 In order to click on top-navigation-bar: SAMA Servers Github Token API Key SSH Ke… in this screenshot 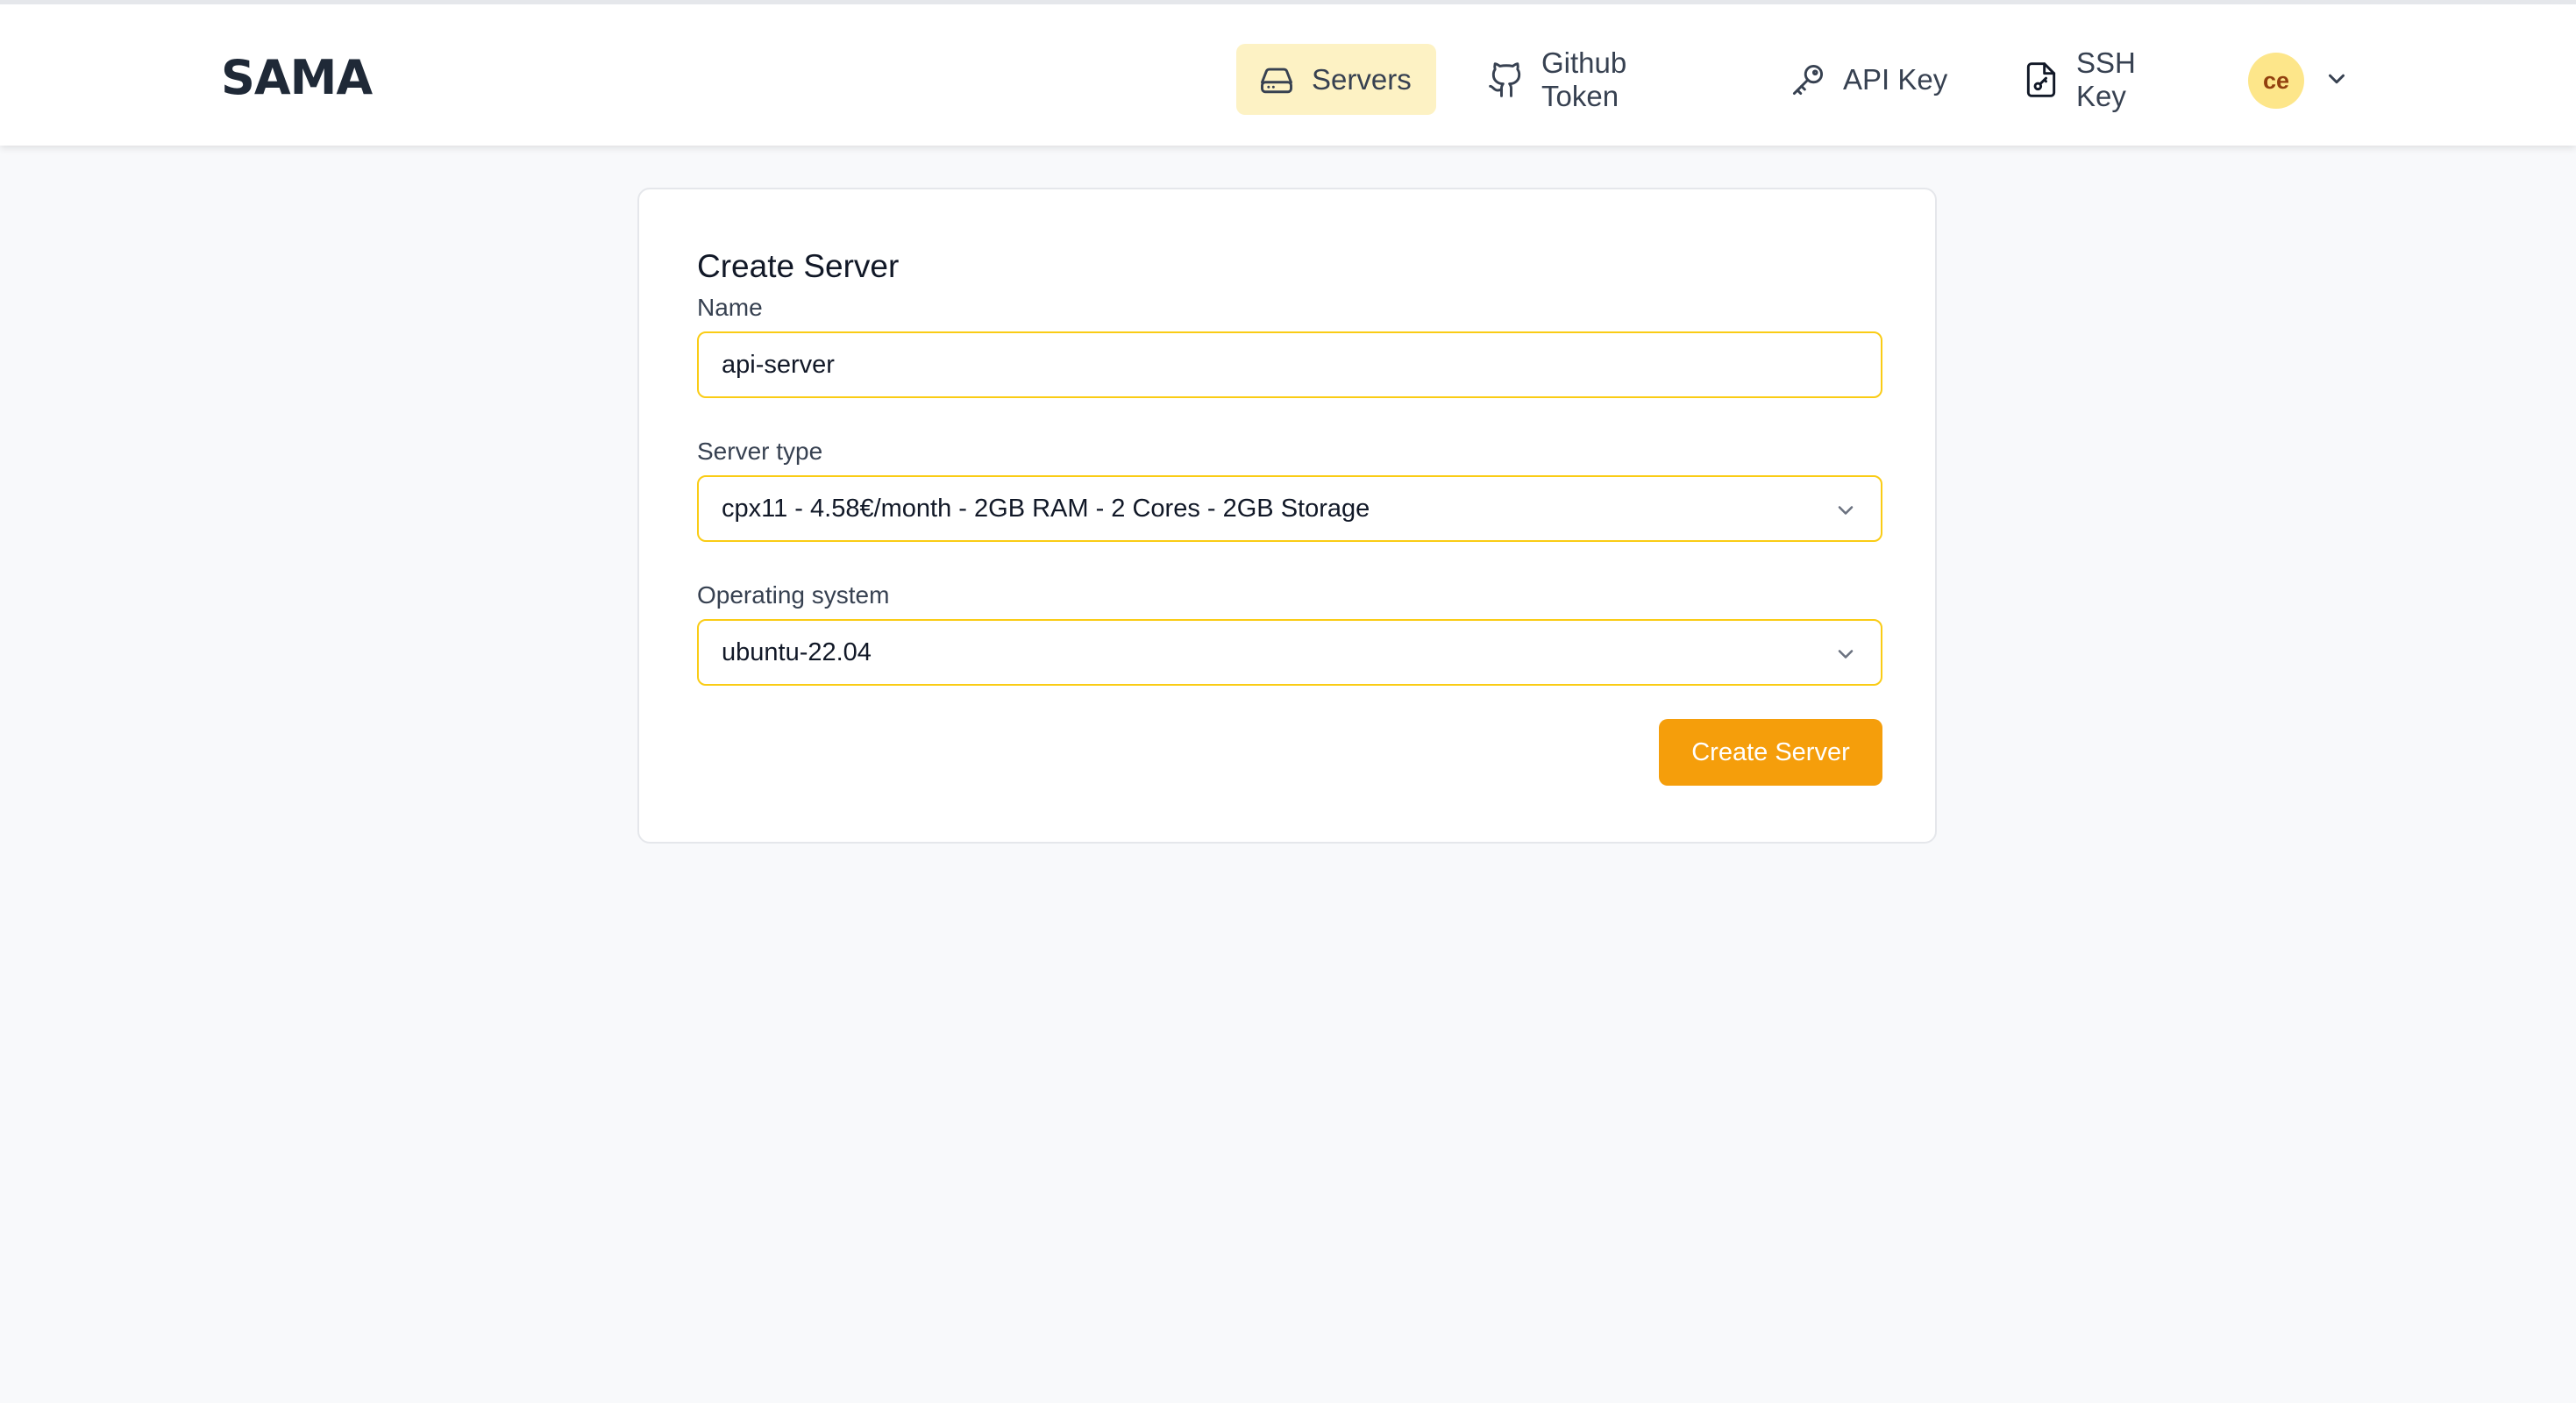, I will do `click(1288, 73)`.